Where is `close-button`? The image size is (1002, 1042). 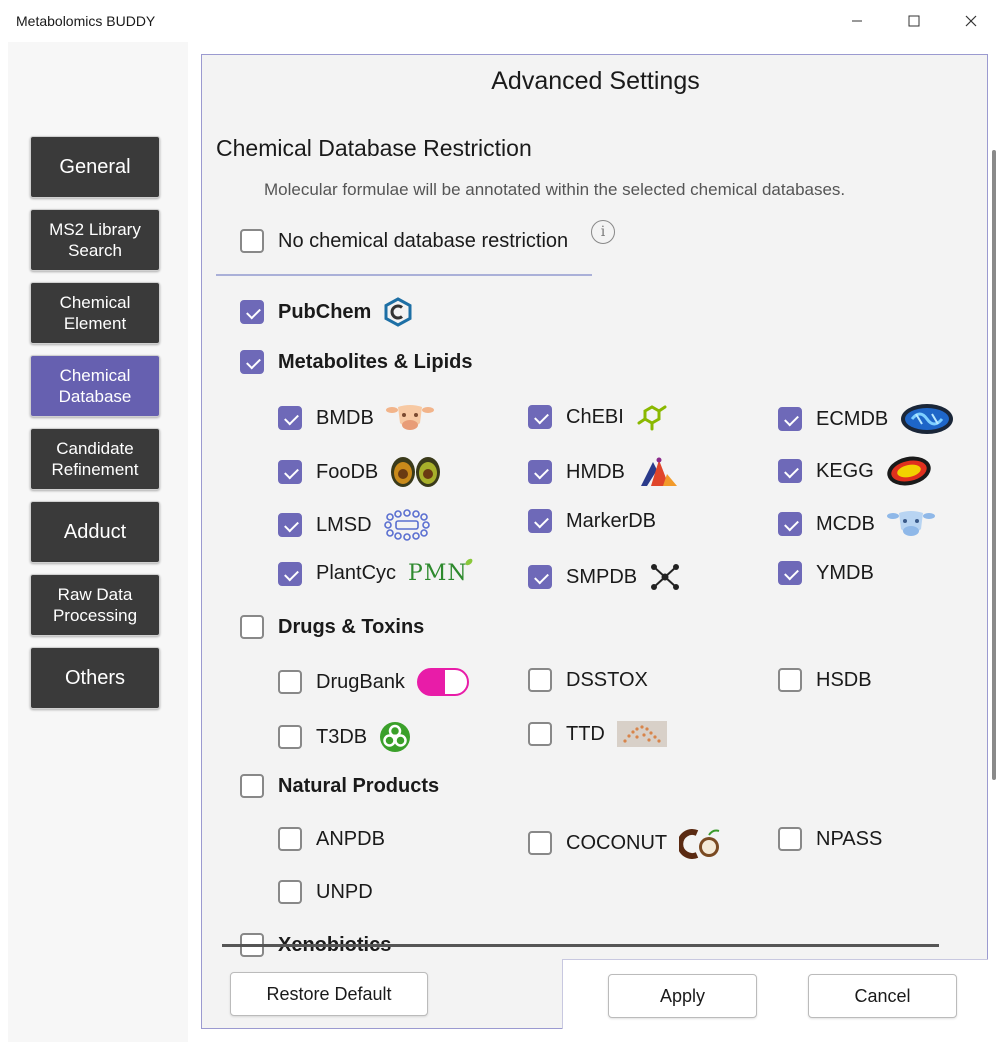 close-button is located at coordinates (971, 21).